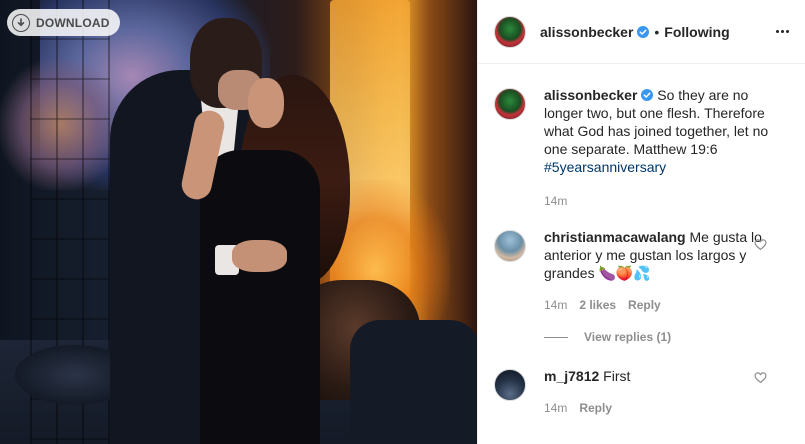 Image resolution: width=805 pixels, height=444 pixels. What do you see at coordinates (590, 95) in the screenshot?
I see `caption-username: alissonbecker` at bounding box center [590, 95].